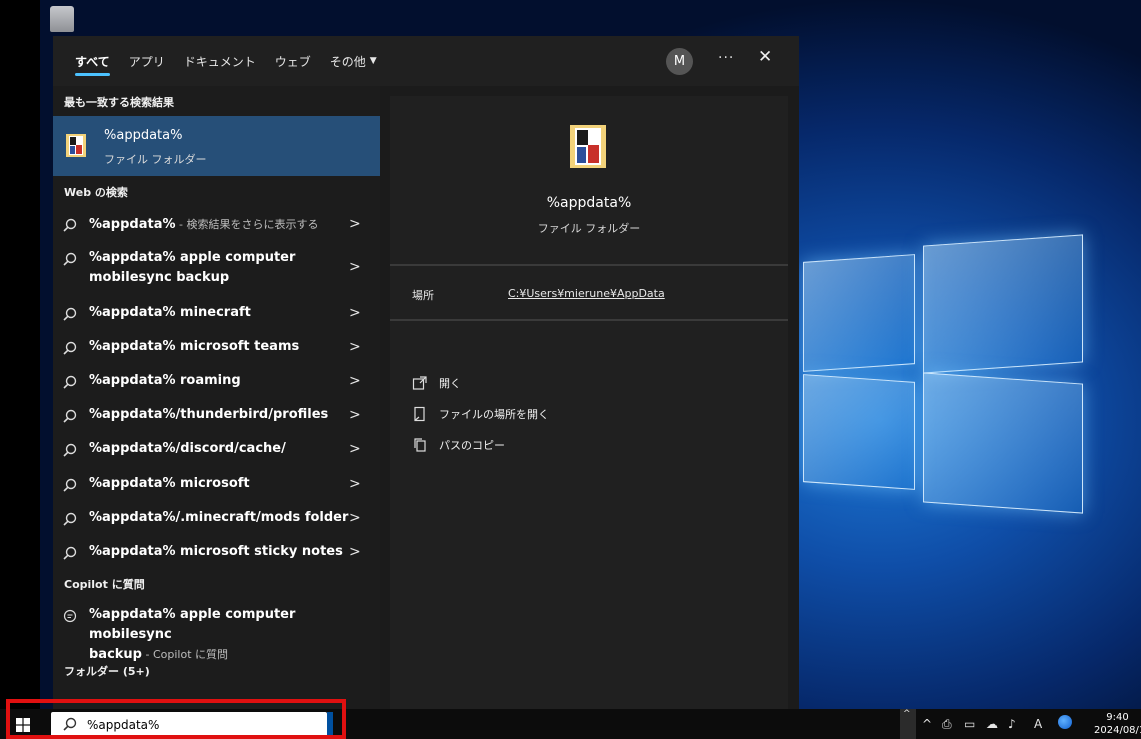 This screenshot has height=739, width=1141. What do you see at coordinates (155, 159) in the screenshot?
I see `best-match-type: ファイル フォルダー` at bounding box center [155, 159].